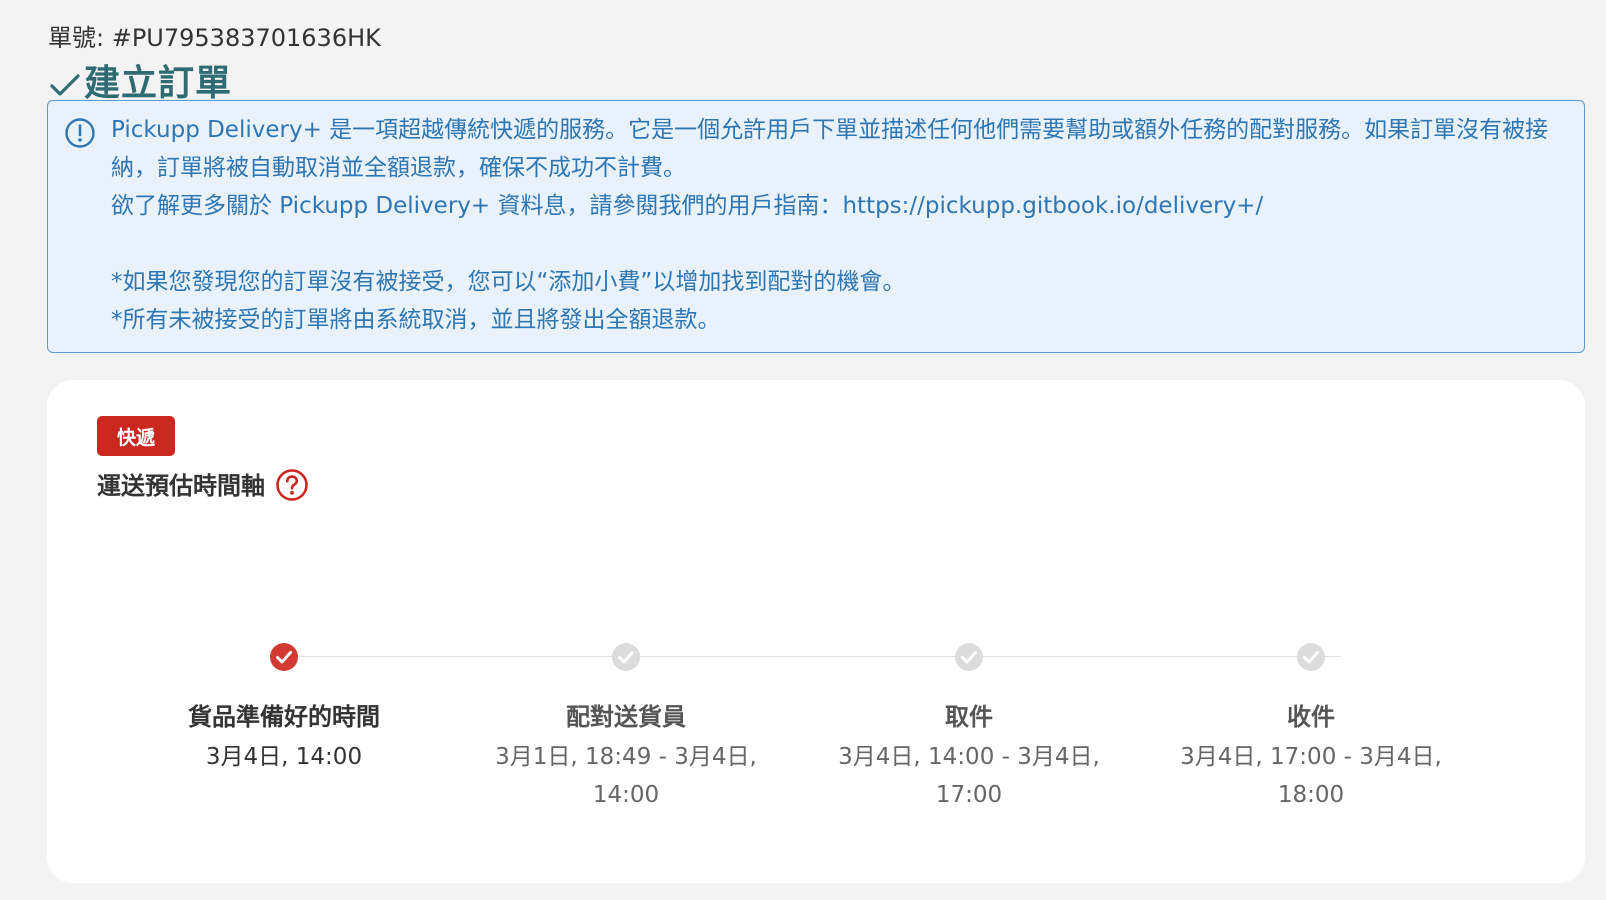  Describe the element at coordinates (284, 717) in the screenshot. I see `step-label: 貨品準備好的時間` at that location.